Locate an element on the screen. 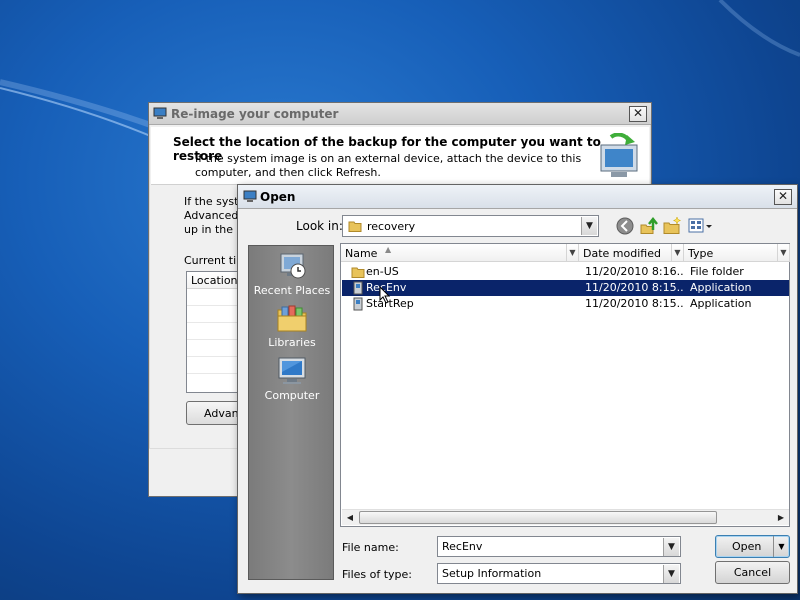 The height and width of the screenshot is (600, 800). places-bar: Recent Places Libraries Computer is located at coordinates (291, 412).